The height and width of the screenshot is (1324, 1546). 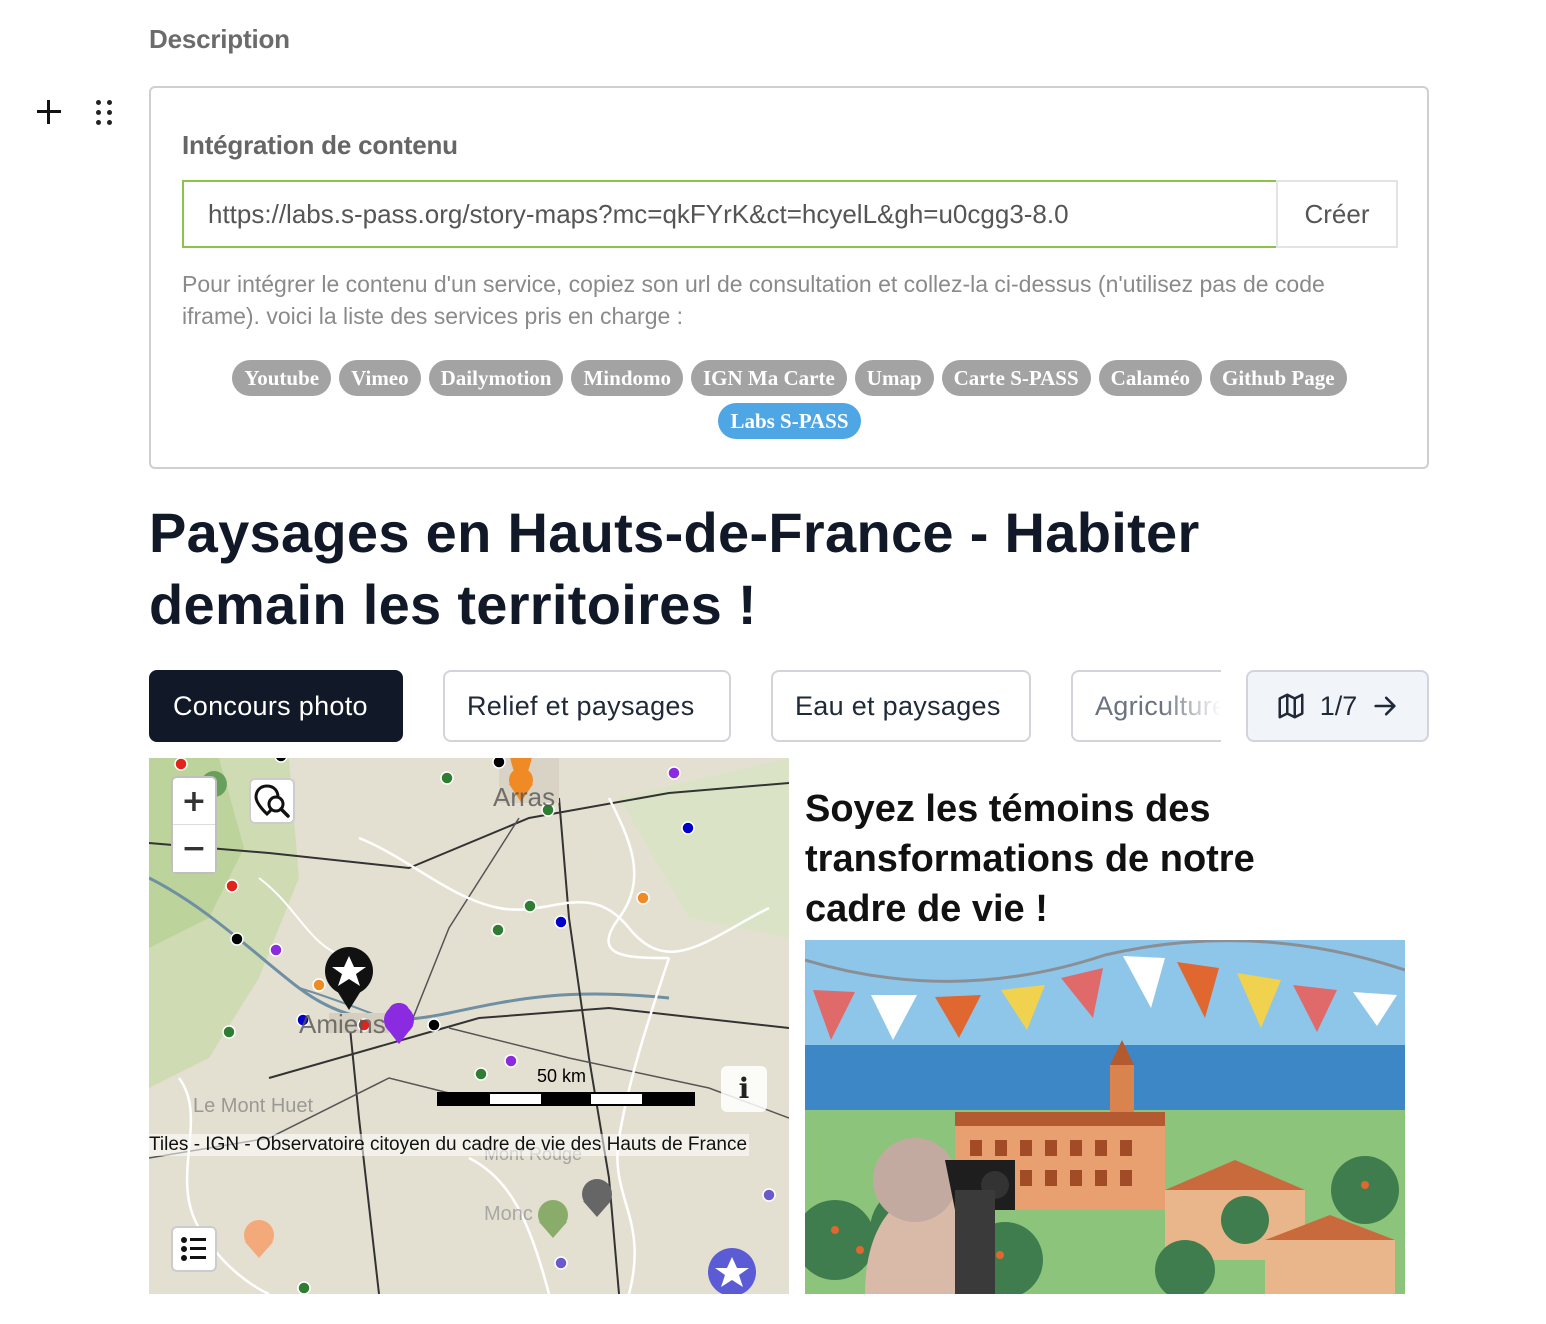 I want to click on tab-agriculture: Agriculture, so click(x=1146, y=706).